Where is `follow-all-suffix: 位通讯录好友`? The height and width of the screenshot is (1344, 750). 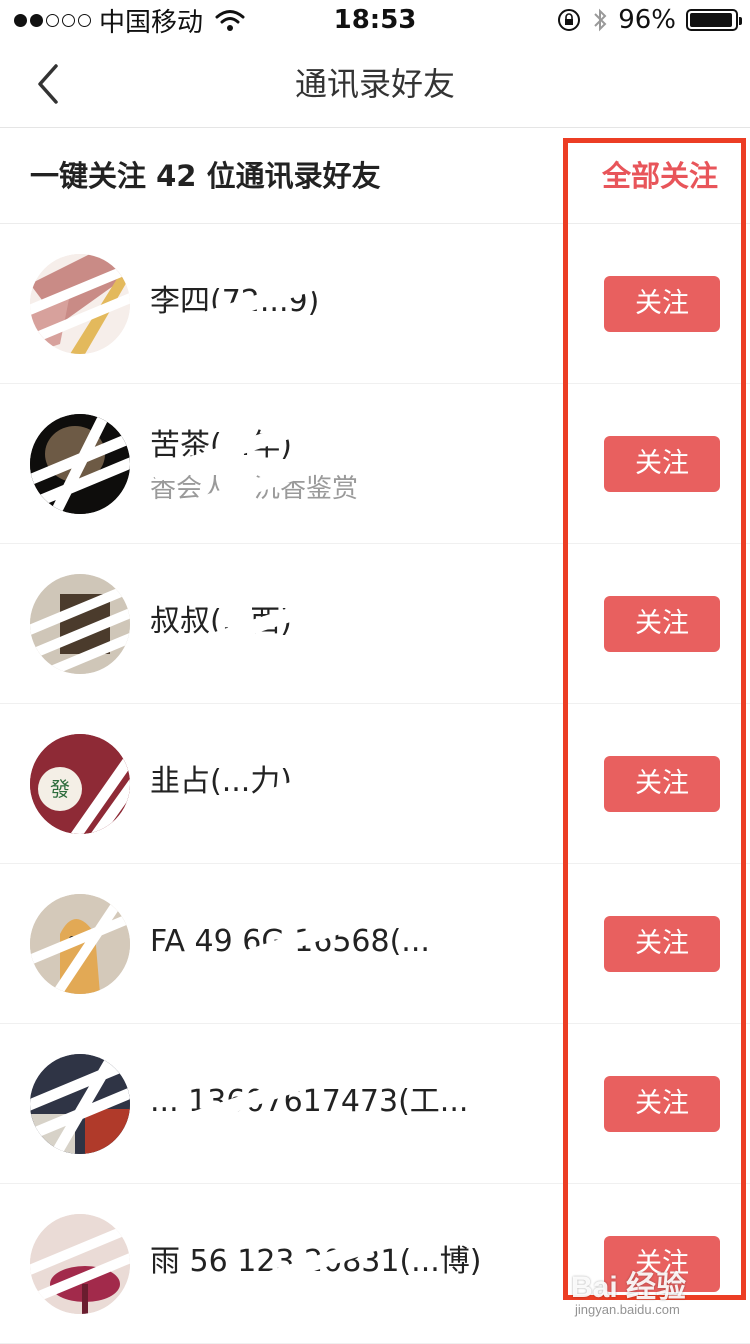 follow-all-suffix: 位通讯录好友 is located at coordinates (288, 176).